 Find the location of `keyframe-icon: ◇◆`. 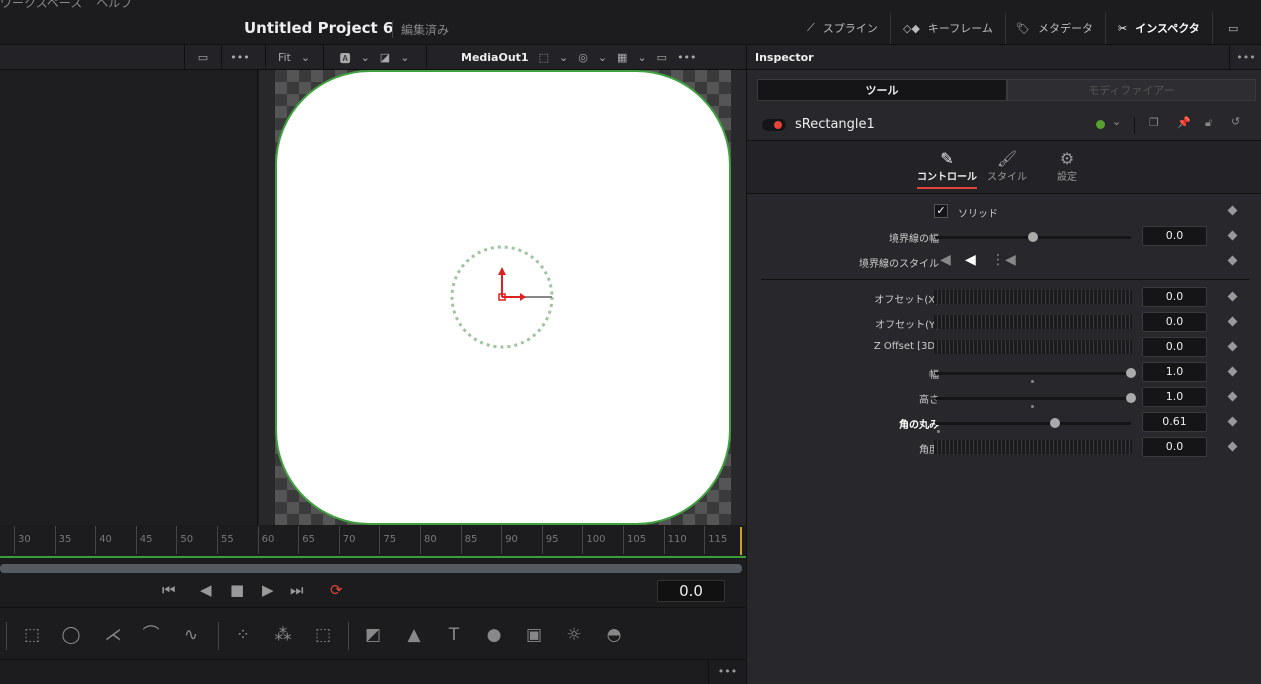

keyframe-icon: ◇◆ is located at coordinates (911, 28).